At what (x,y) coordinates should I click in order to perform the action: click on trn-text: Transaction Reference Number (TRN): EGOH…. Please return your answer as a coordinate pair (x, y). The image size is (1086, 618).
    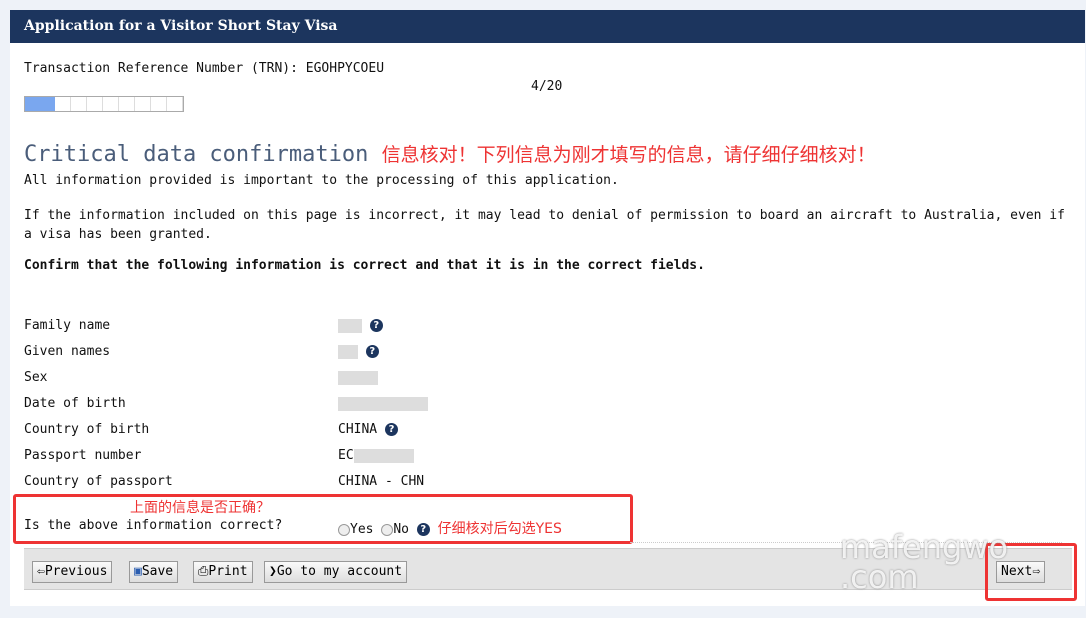
    Looking at the image, I should click on (204, 68).